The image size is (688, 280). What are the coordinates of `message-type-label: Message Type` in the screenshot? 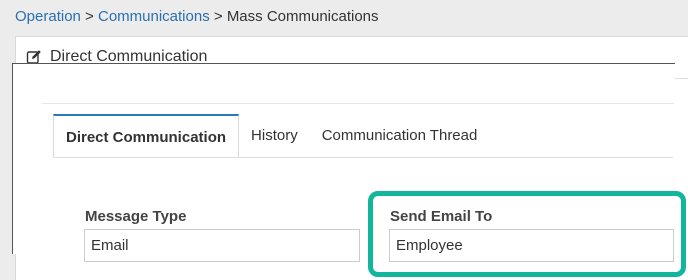 It's located at (136, 216).